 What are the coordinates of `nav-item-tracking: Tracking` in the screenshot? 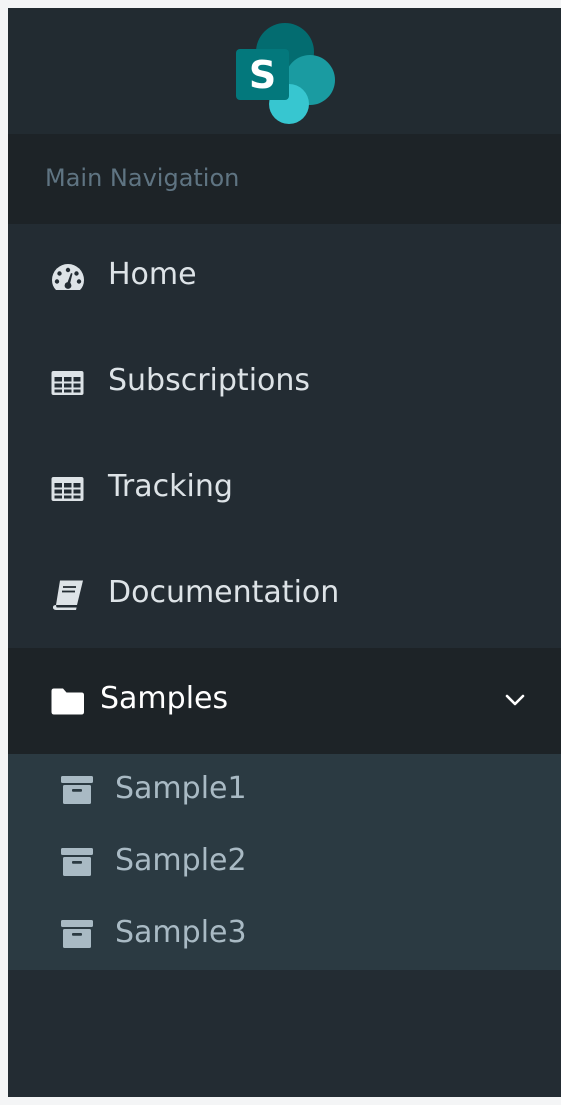 It's located at (284, 489).